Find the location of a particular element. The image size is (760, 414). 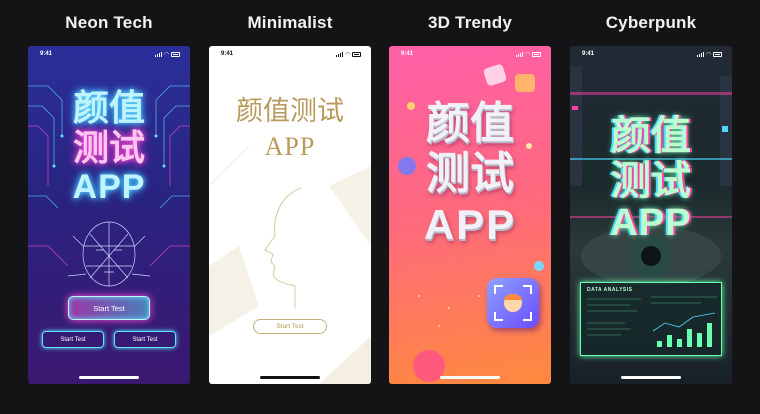

headline-line-2: APP is located at coordinates (290, 146).